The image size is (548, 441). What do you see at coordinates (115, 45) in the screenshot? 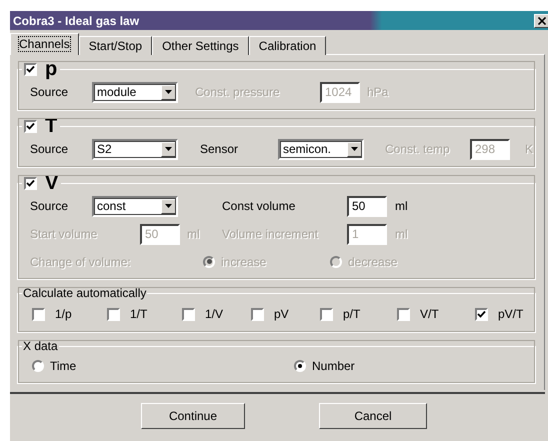
I see `tab: Start/Stop` at bounding box center [115, 45].